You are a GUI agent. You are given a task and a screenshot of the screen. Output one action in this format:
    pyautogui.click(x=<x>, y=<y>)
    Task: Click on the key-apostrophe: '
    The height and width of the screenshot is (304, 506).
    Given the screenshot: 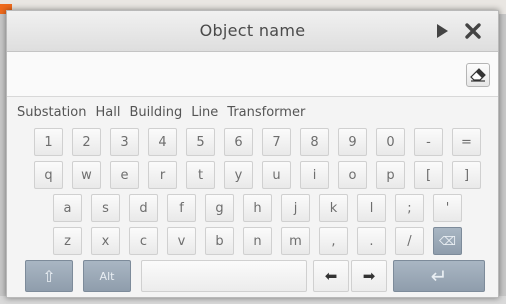 What is the action you would take?
    pyautogui.click(x=447, y=208)
    